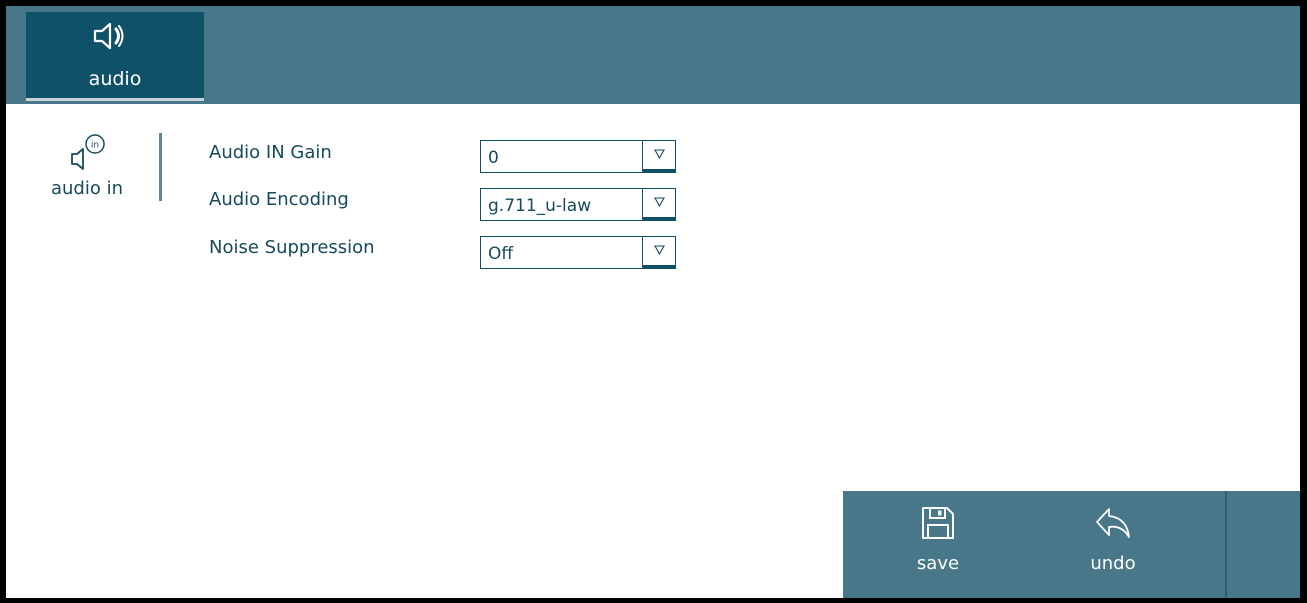 The image size is (1307, 603). Describe the element at coordinates (540, 206) in the screenshot. I see `audio-encoding-value: g.711_u-law` at that location.